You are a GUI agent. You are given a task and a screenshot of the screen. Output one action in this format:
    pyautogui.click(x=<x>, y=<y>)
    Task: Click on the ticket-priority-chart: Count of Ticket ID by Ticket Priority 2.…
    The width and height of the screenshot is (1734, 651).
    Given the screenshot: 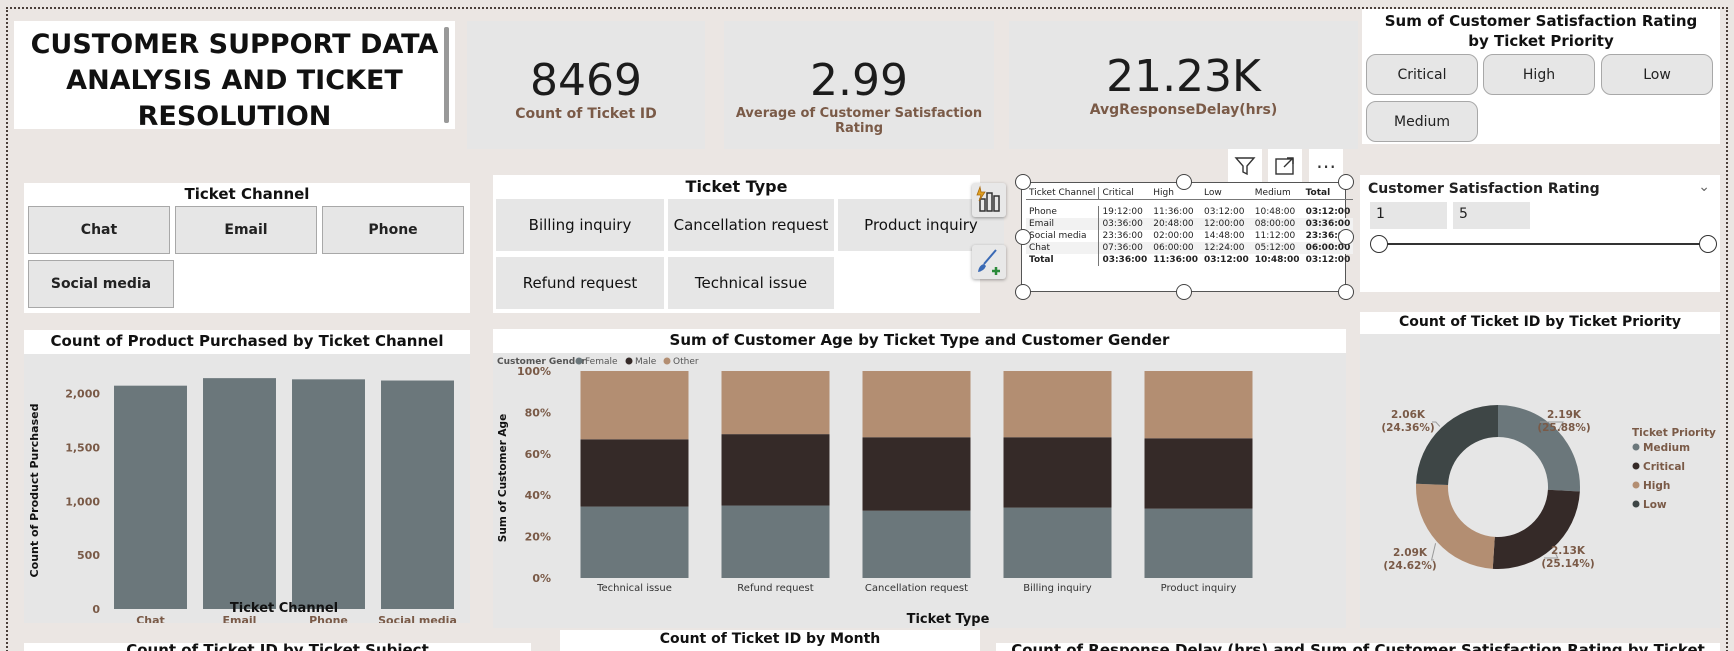 What is the action you would take?
    pyautogui.click(x=1540, y=470)
    